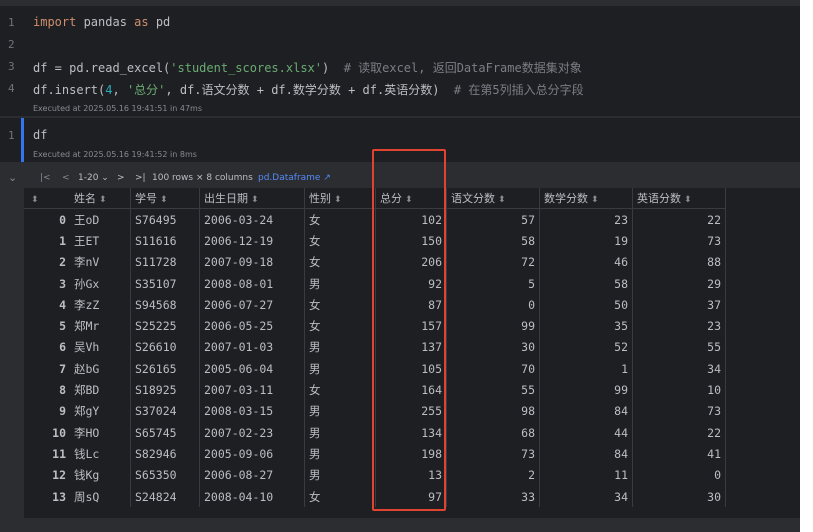 The width and height of the screenshot is (813, 532). I want to click on cell-chinese: 73, so click(493, 454).